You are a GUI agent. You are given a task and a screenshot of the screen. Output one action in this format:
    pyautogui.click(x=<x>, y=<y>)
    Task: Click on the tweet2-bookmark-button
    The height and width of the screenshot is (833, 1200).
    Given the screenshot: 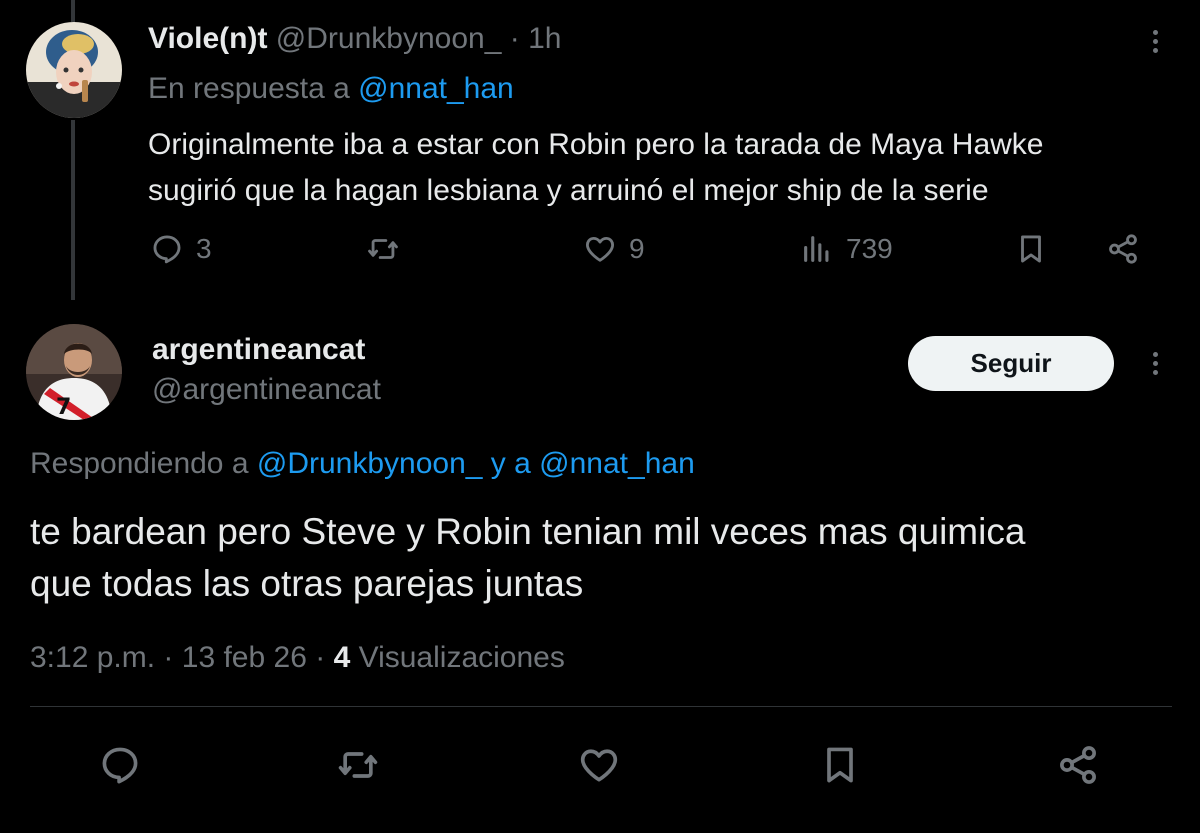 What is the action you would take?
    pyautogui.click(x=840, y=765)
    